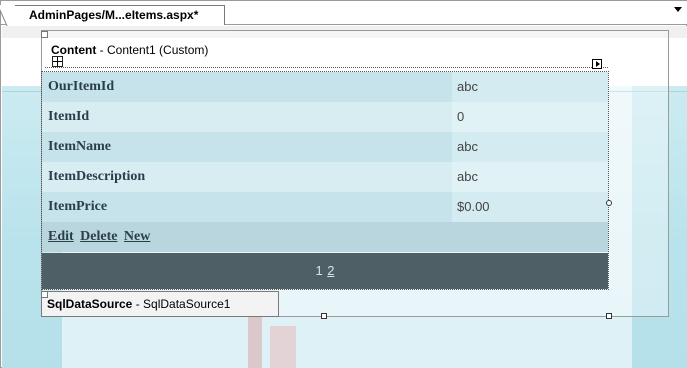 The width and height of the screenshot is (687, 368). What do you see at coordinates (609, 203) in the screenshot?
I see `resize-handle-right` at bounding box center [609, 203].